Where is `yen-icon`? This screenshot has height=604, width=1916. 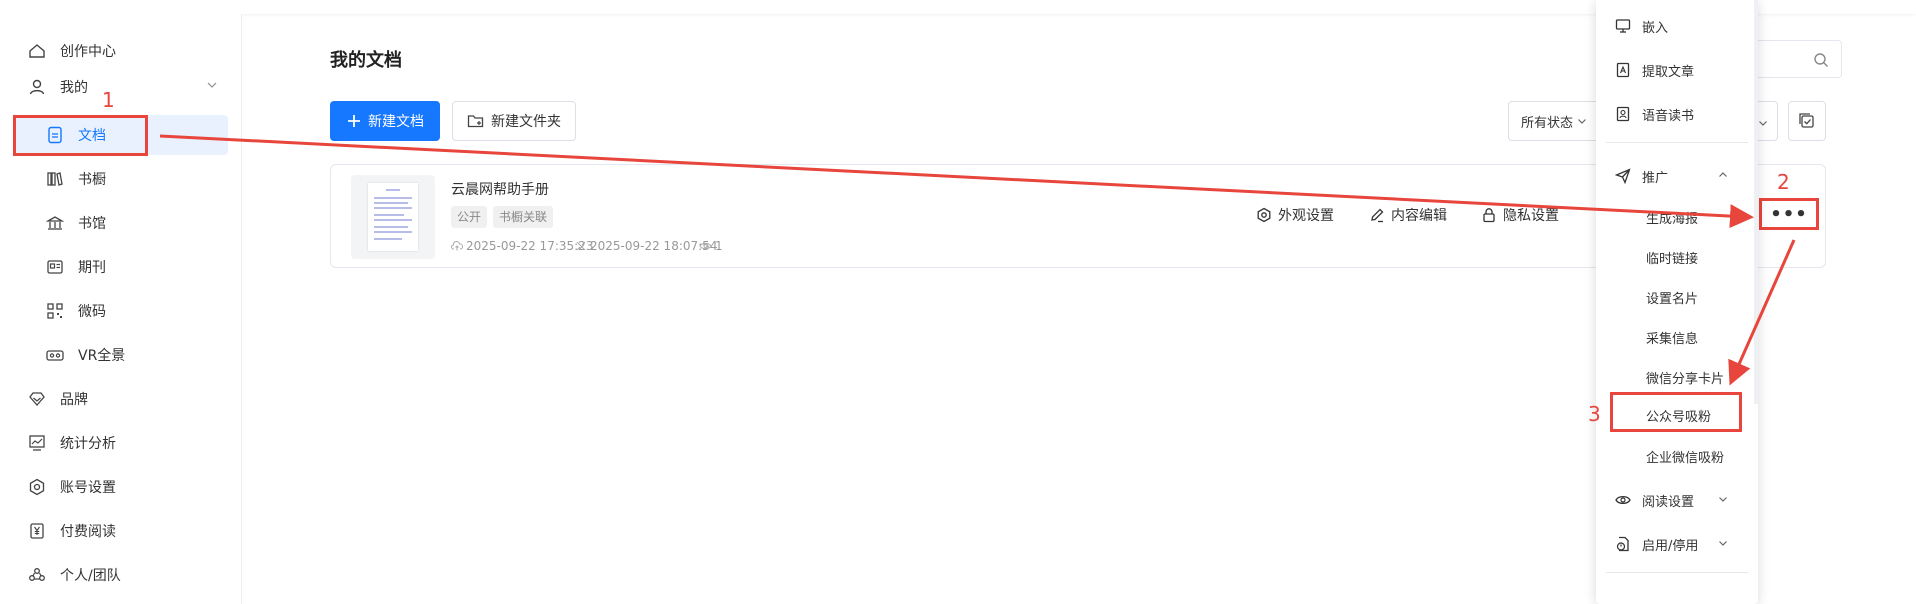 yen-icon is located at coordinates (37, 531).